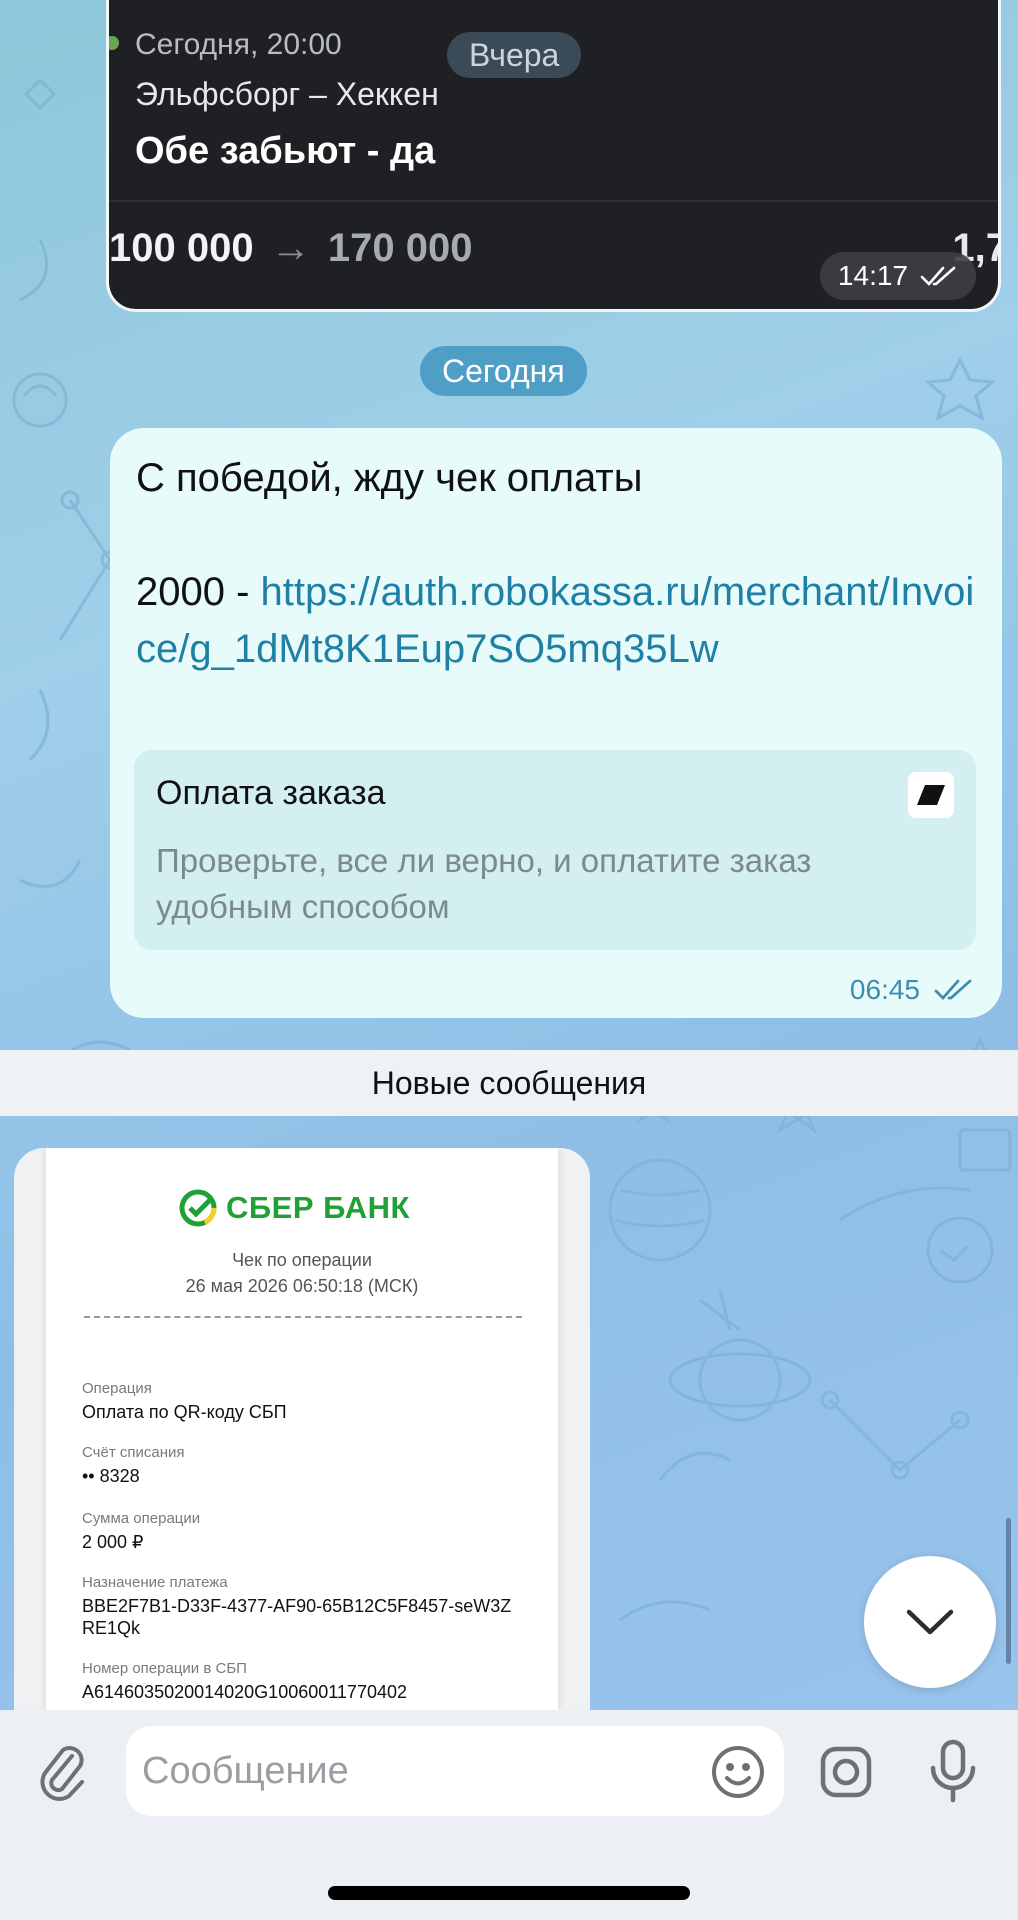 Image resolution: width=1018 pixels, height=1920 pixels. What do you see at coordinates (303, 1317) in the screenshot?
I see `dashed-divider` at bounding box center [303, 1317].